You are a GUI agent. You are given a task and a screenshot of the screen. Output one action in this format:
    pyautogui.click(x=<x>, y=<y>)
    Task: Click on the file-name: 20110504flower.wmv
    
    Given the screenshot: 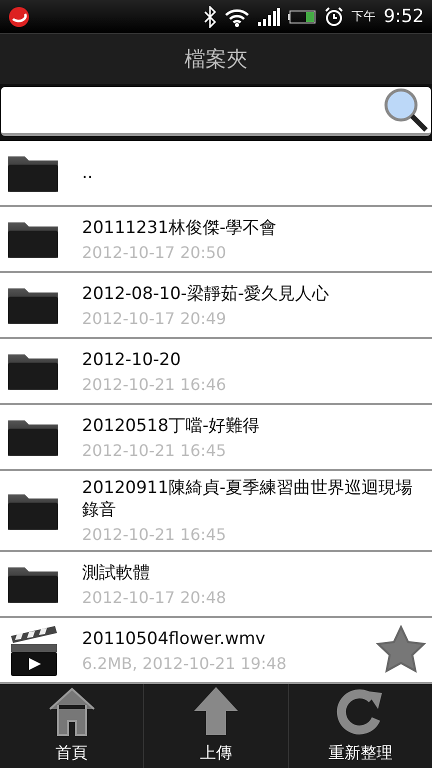 What is the action you would take?
    pyautogui.click(x=174, y=639)
    